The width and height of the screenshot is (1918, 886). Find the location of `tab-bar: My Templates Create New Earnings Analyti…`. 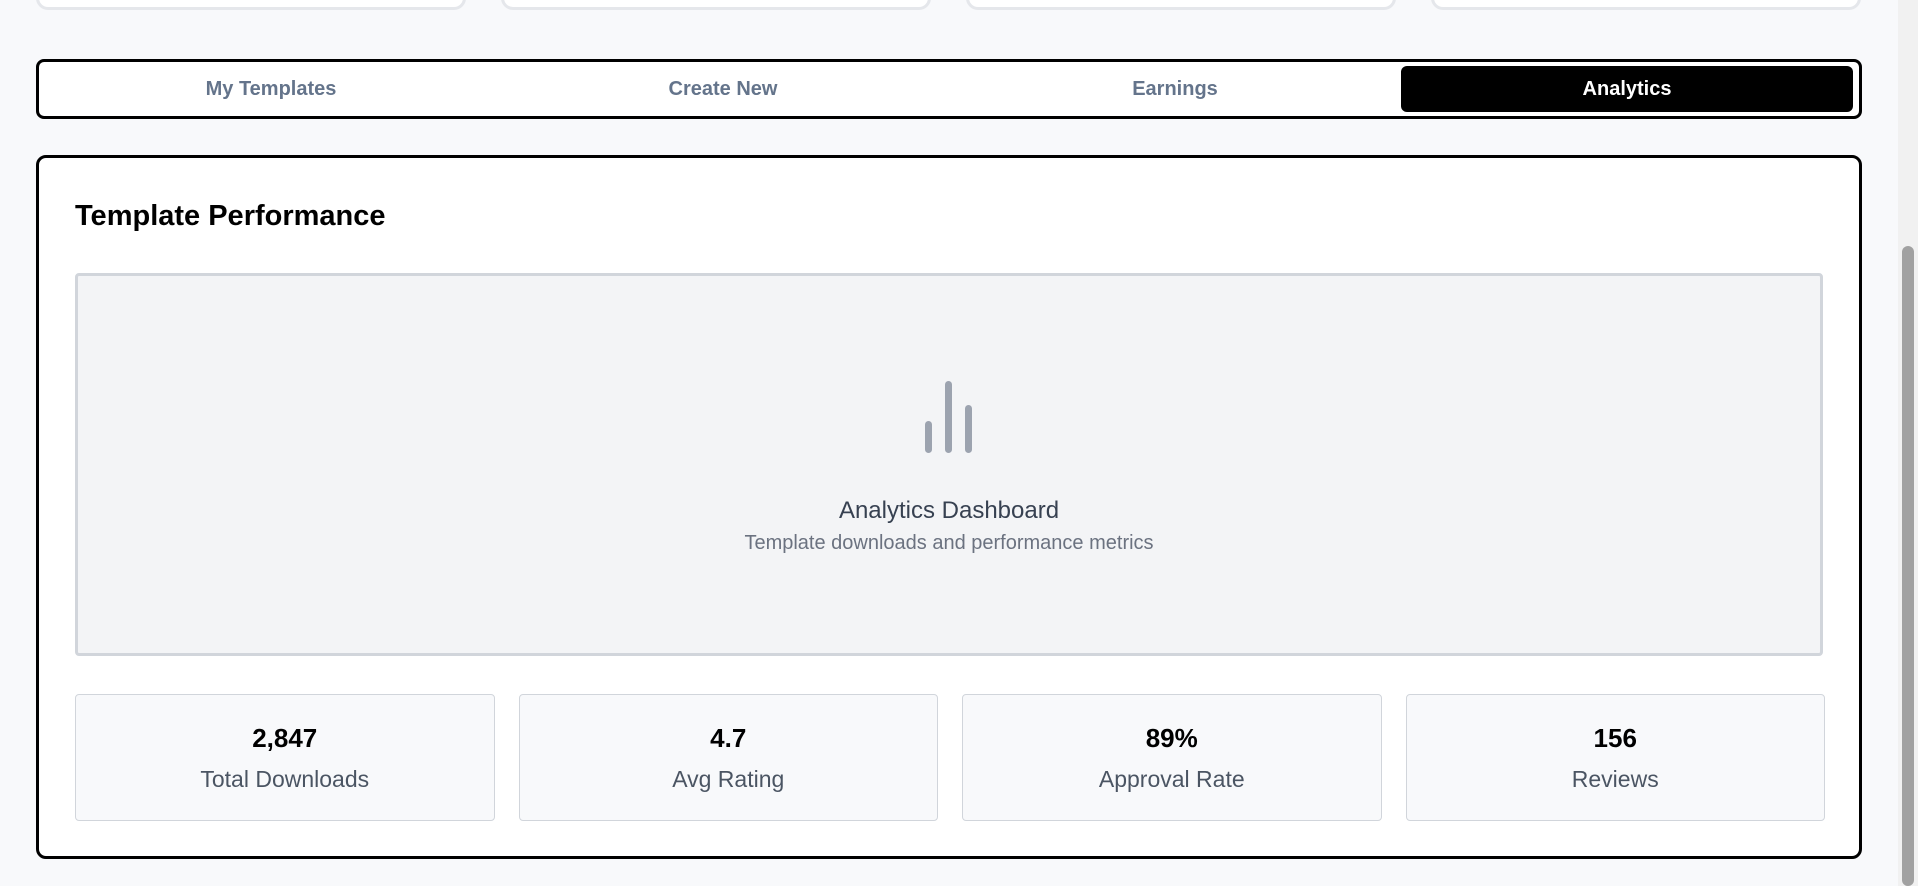

tab-bar: My Templates Create New Earnings Analyti… is located at coordinates (949, 89).